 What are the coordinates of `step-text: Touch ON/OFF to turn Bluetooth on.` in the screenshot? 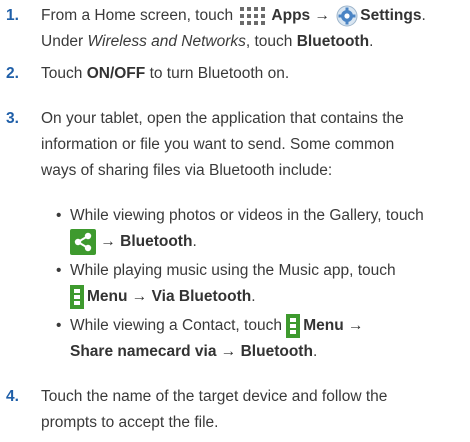 It's located at (252, 74).